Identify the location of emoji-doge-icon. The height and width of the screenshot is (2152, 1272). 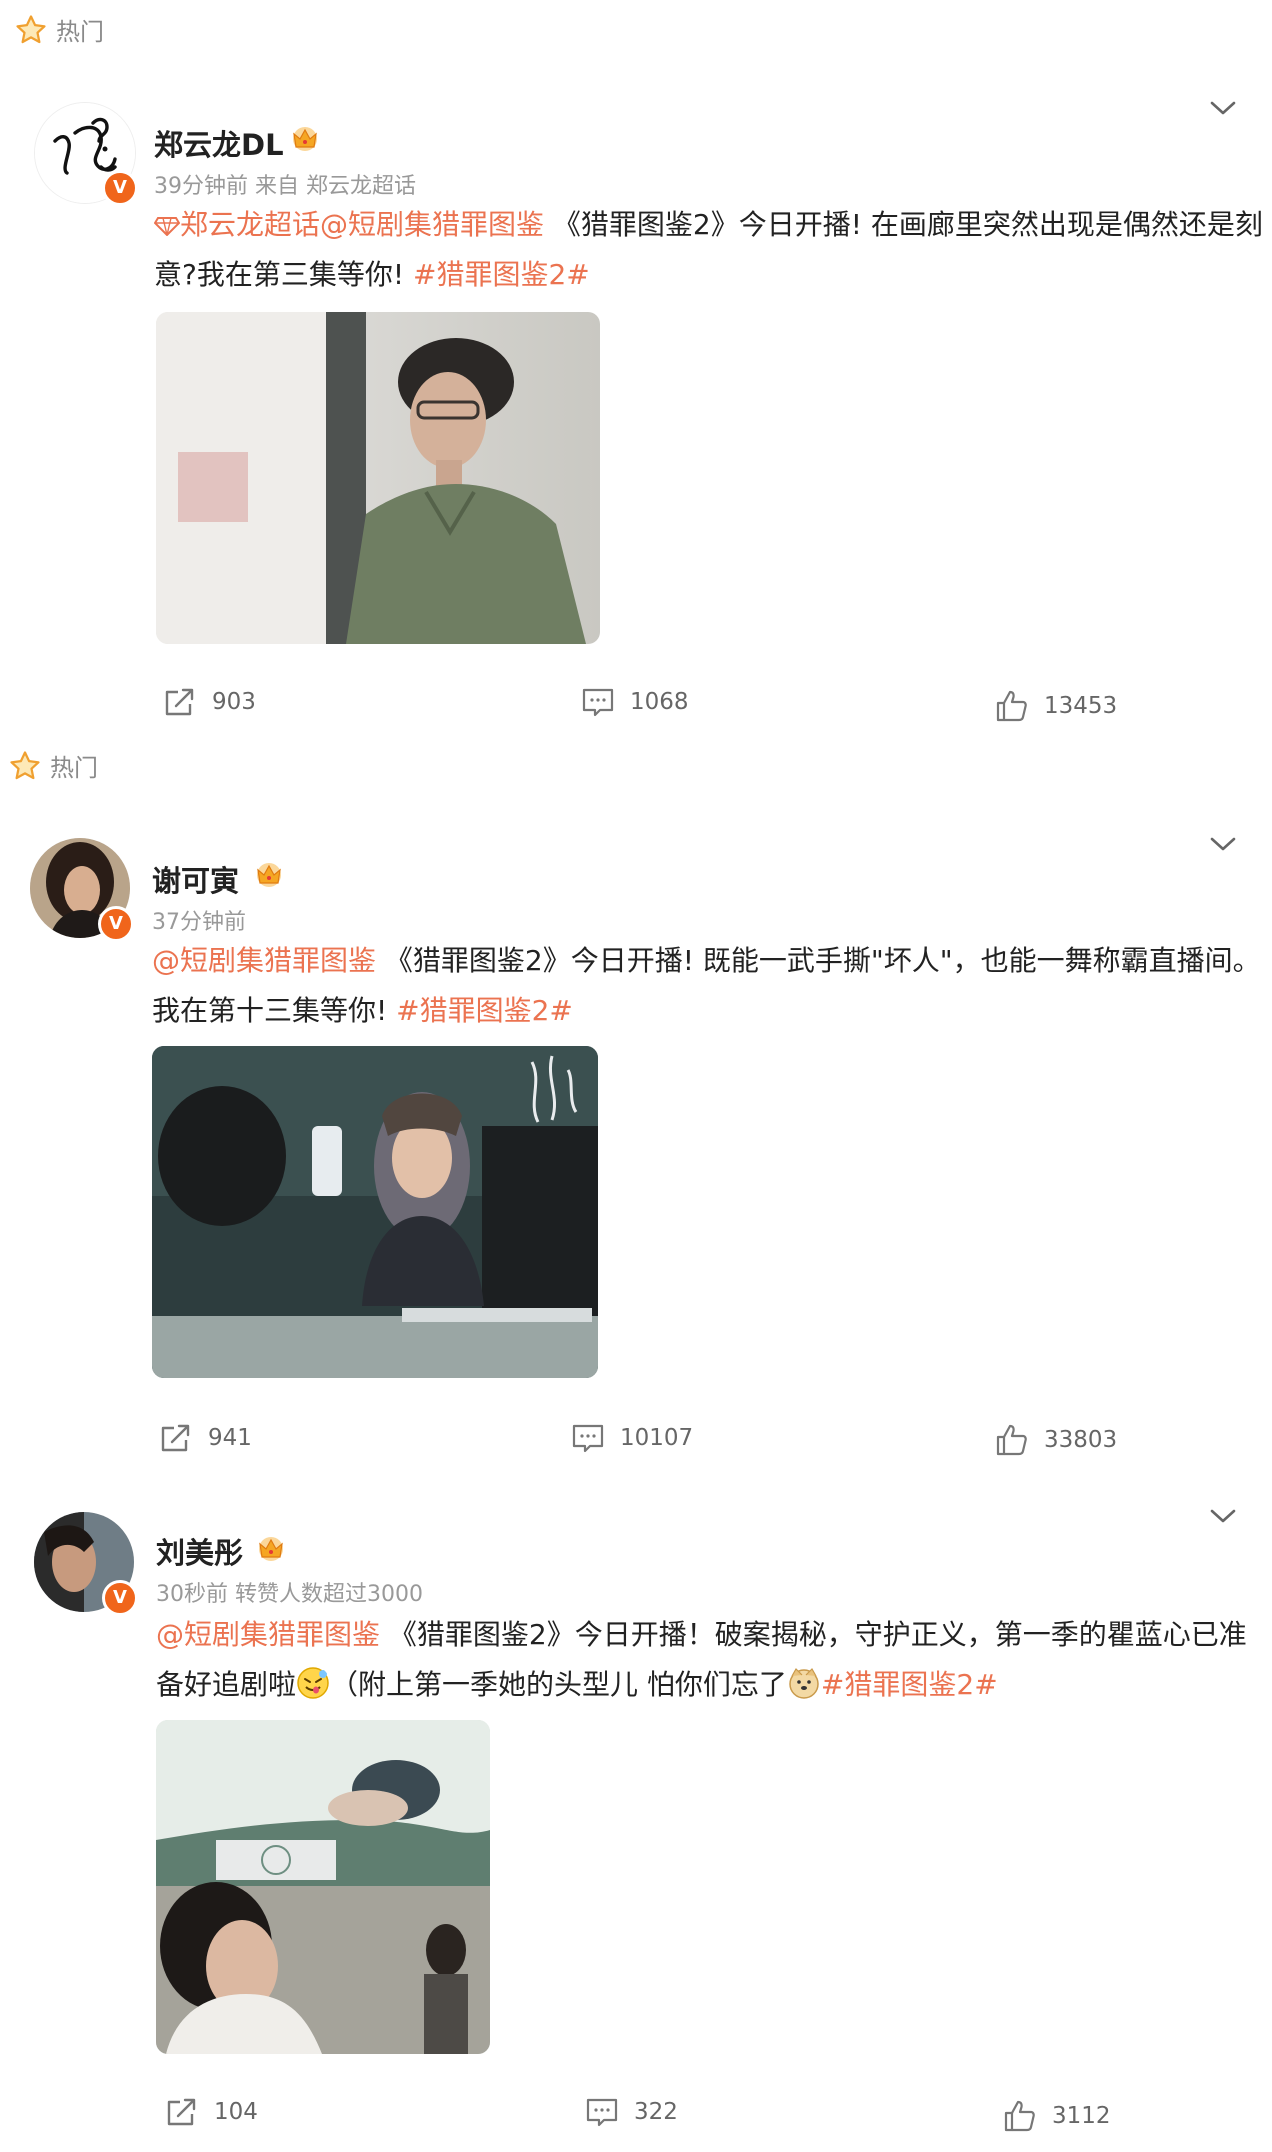
(804, 1683).